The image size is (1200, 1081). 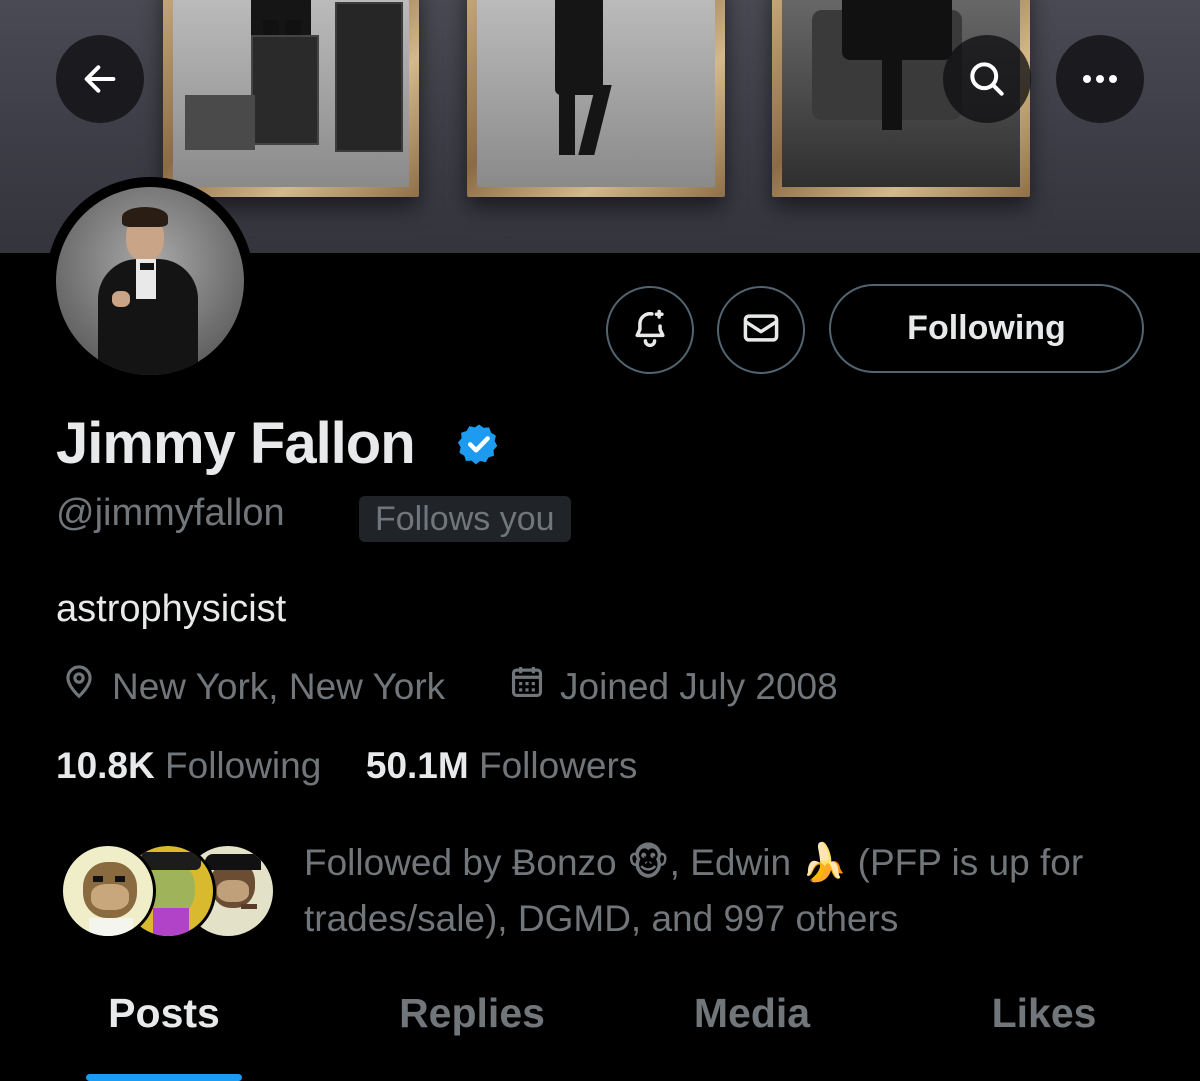 What do you see at coordinates (699, 686) in the screenshot?
I see `join-date-text: Joined July 2008` at bounding box center [699, 686].